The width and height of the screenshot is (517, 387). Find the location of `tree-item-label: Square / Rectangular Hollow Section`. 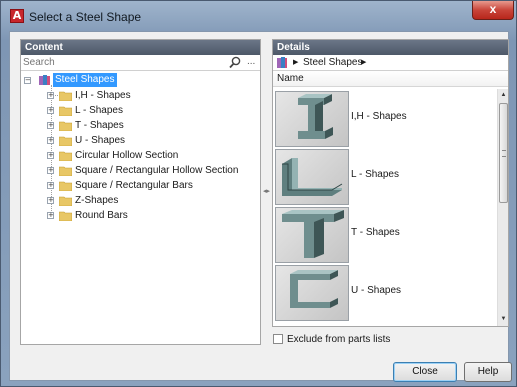

tree-item-label: Square / Rectangular Hollow Section is located at coordinates (157, 170).